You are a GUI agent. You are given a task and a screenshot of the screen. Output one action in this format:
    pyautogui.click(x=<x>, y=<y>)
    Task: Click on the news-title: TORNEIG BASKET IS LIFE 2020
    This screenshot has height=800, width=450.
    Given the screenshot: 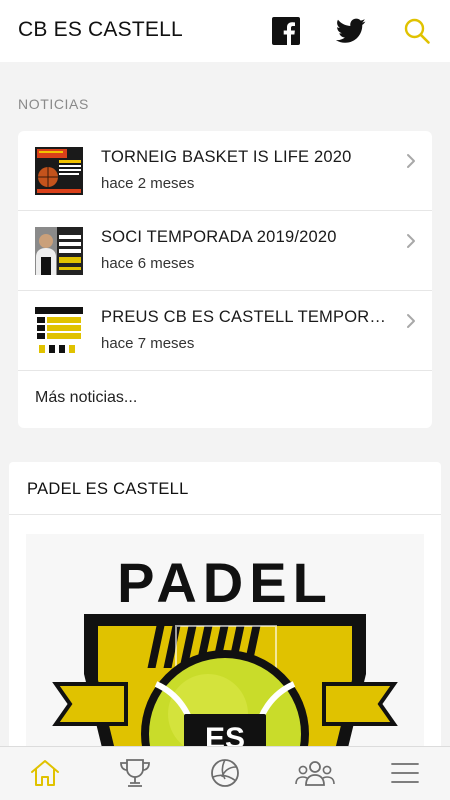 What is the action you would take?
    pyautogui.click(x=226, y=157)
    